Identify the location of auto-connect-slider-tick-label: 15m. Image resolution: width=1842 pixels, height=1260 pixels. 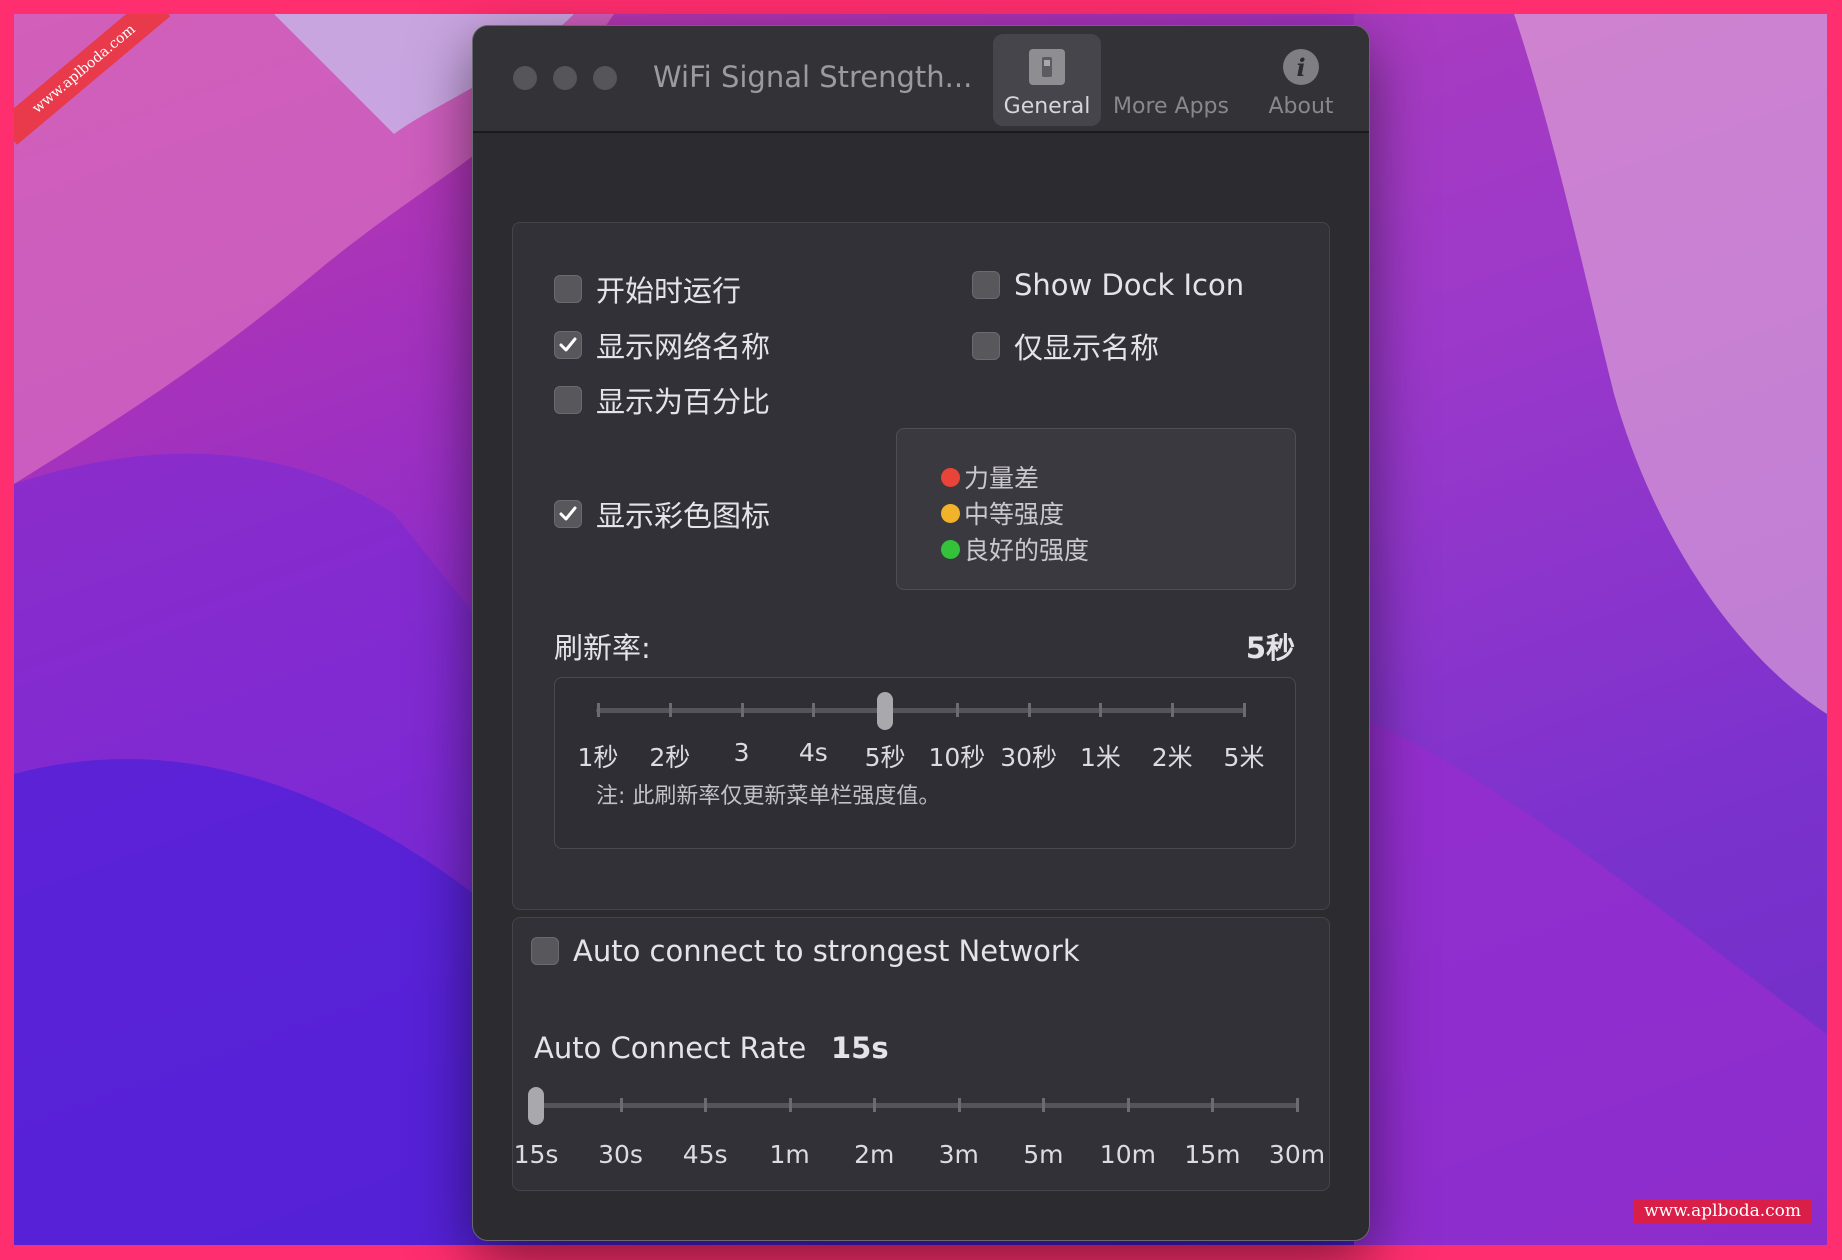
(1212, 1154).